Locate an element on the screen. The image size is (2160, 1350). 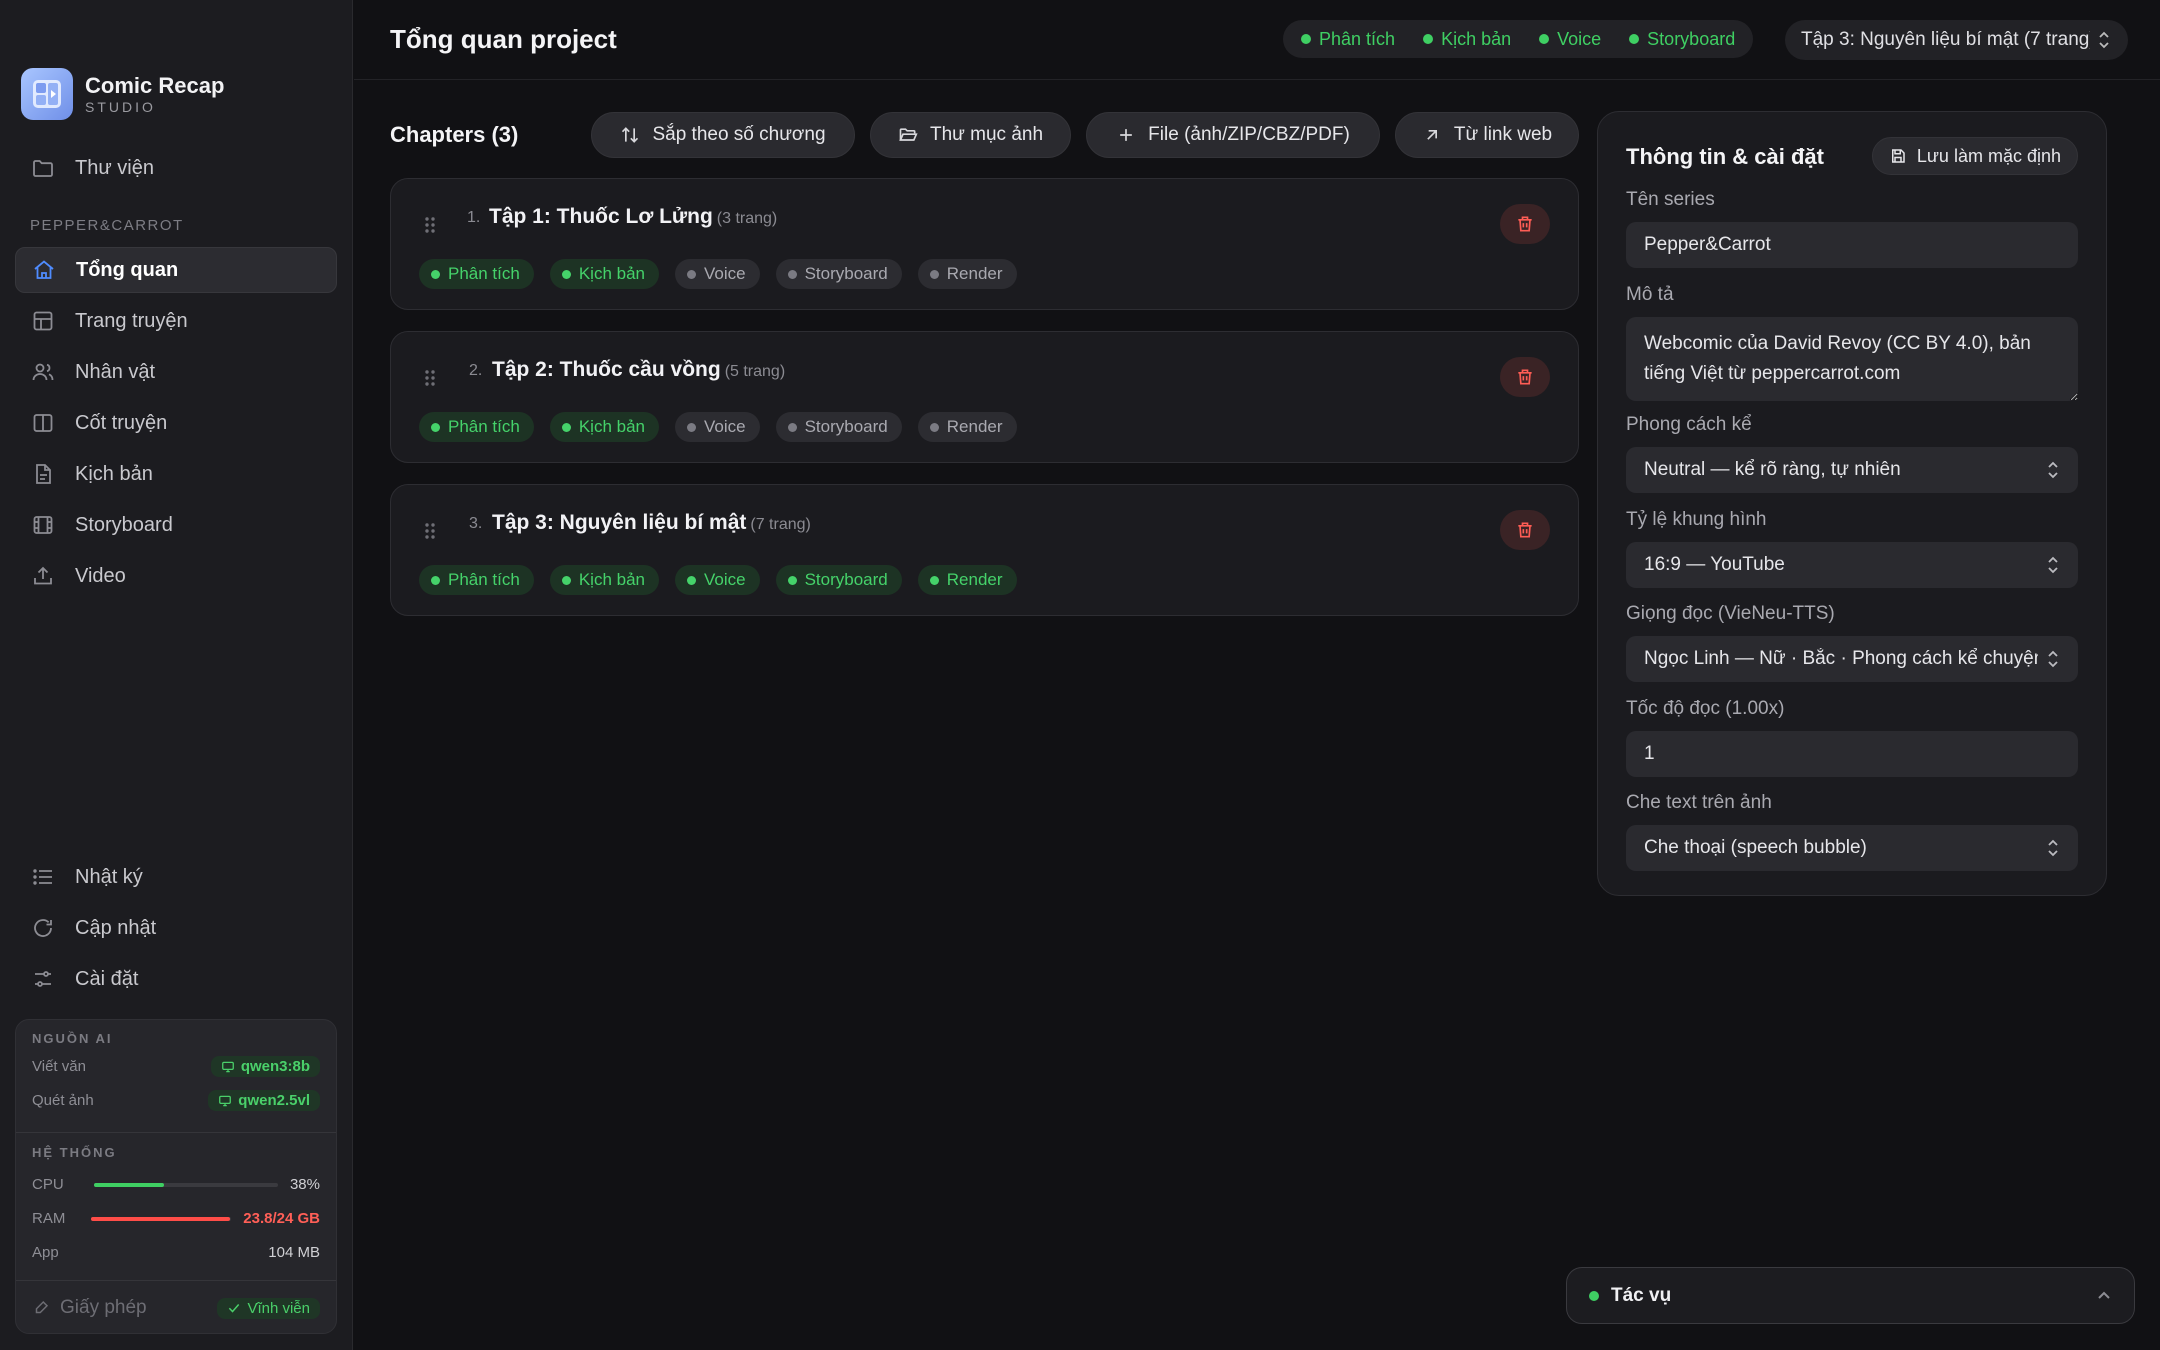
cpu-row: CPU 38% is located at coordinates (176, 1184).